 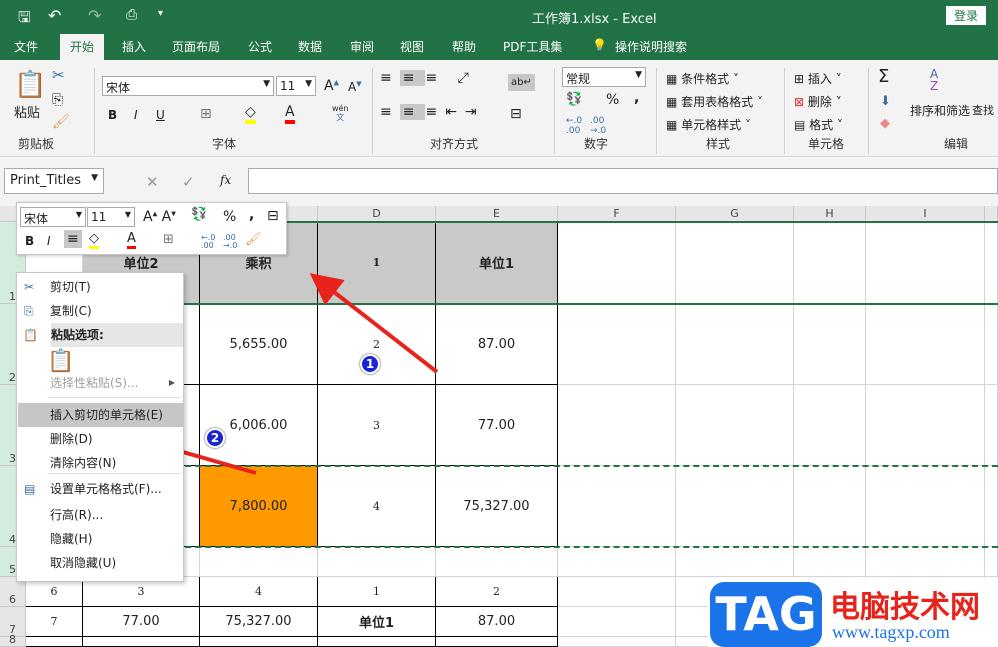 I want to click on cell-I2, so click(x=925, y=344).